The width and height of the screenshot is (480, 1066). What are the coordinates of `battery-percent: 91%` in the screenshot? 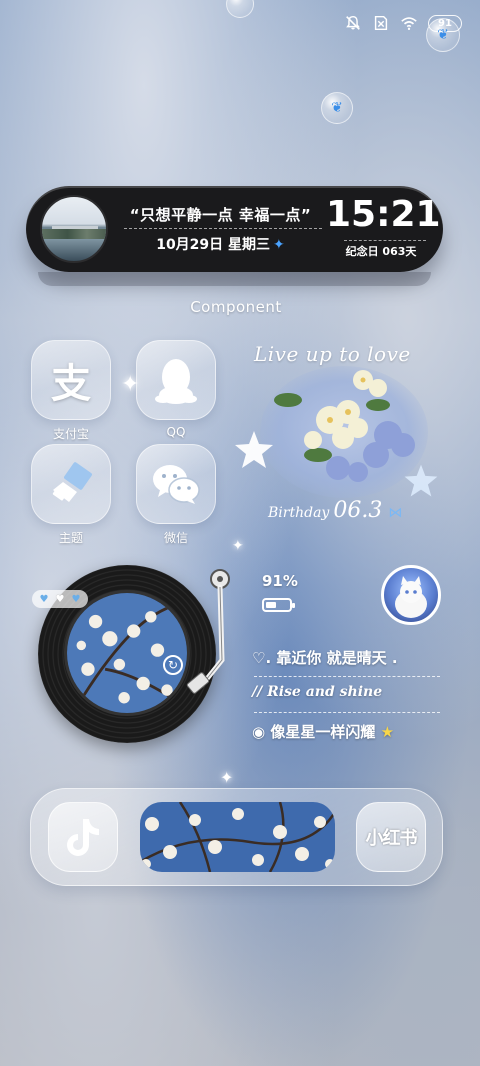 It's located at (280, 581).